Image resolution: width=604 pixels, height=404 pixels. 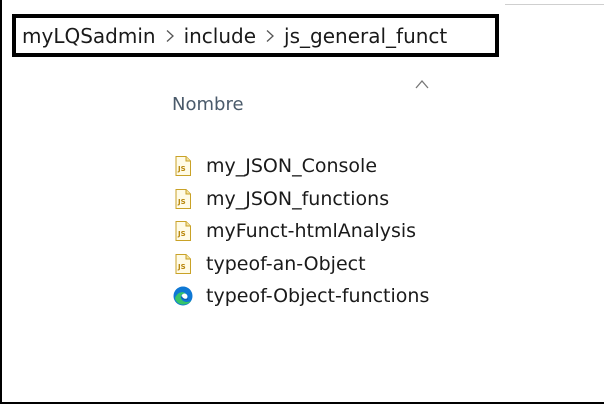 I want to click on file-item: JS typeof-an-Object, so click(x=300, y=264).